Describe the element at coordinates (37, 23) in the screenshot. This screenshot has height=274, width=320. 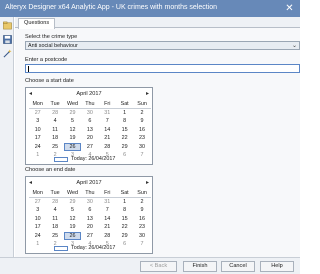
I see `tab-questions: Questions` at that location.